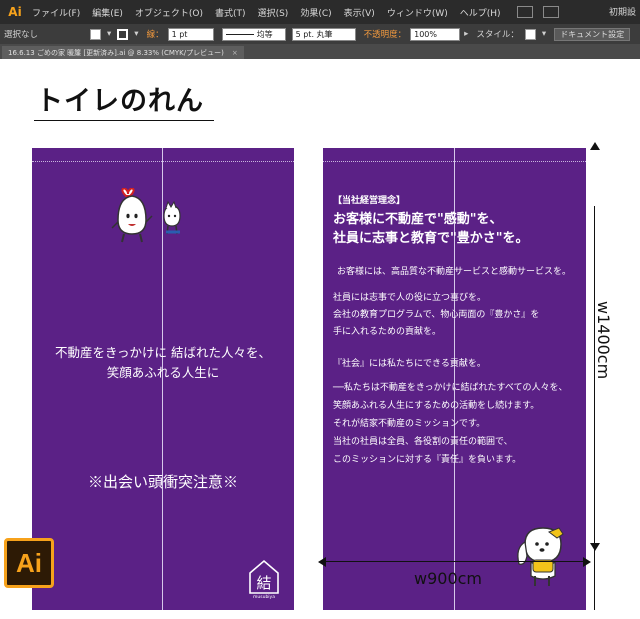 The height and width of the screenshot is (619, 640). I want to click on arrange-documents-icon, so click(550, 12).